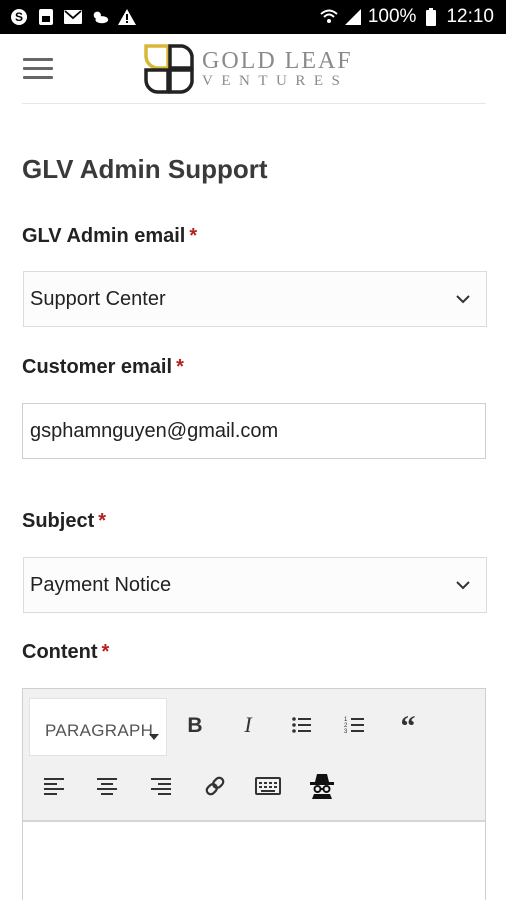  I want to click on battery-percent: 100%, so click(392, 16).